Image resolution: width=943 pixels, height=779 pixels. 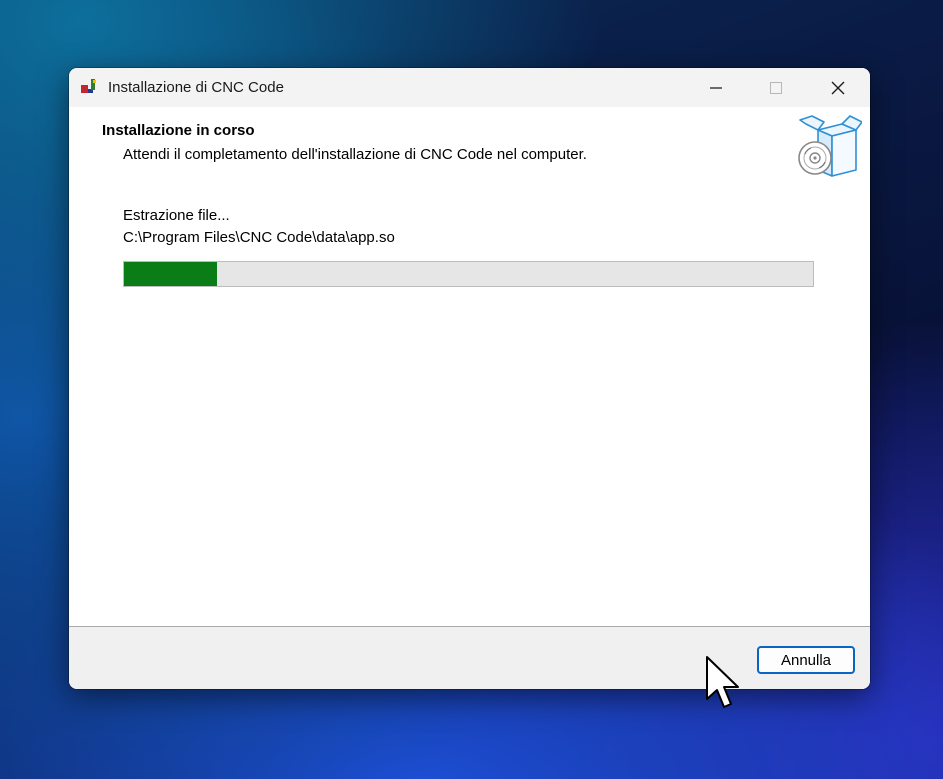 I want to click on close-icon, so click(x=838, y=87).